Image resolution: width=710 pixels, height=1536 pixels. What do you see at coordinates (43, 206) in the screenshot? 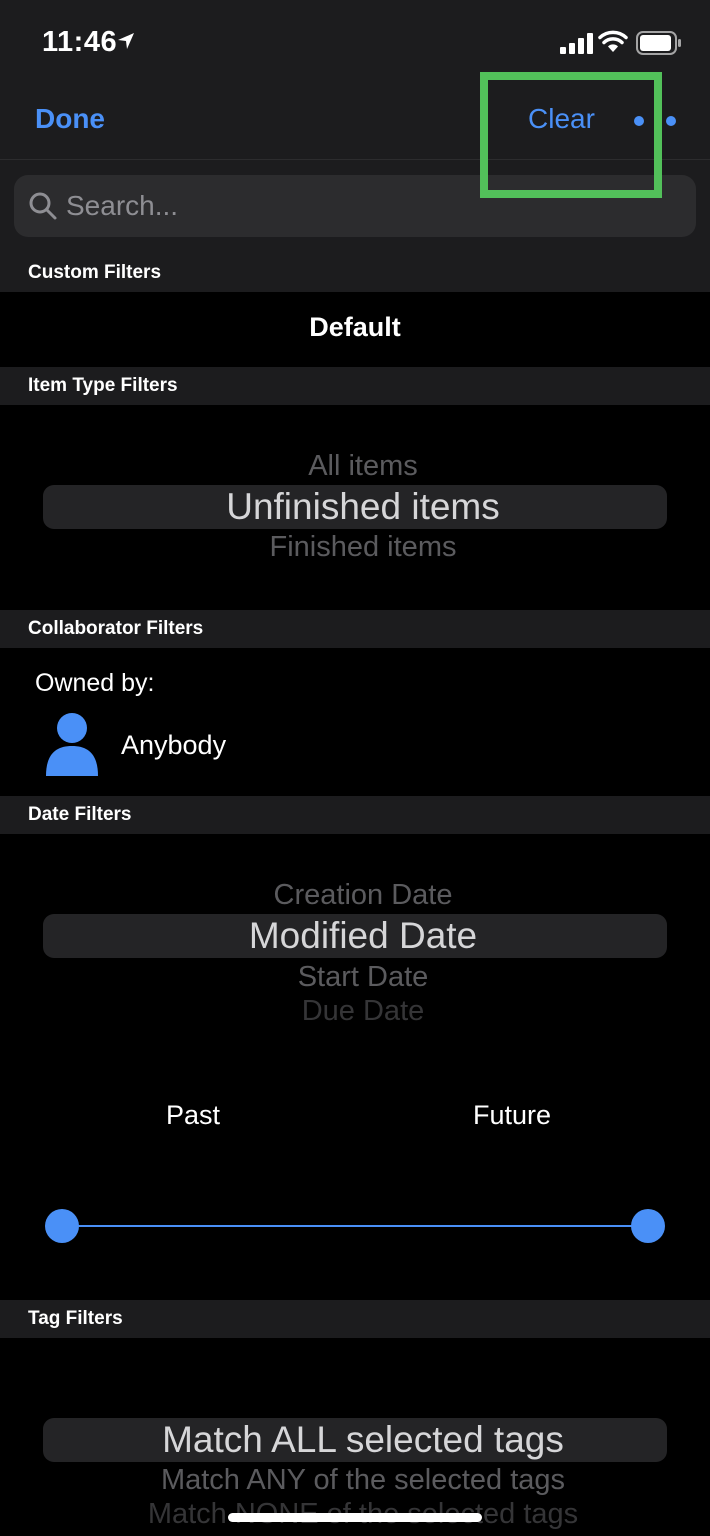
I see `search-icon` at bounding box center [43, 206].